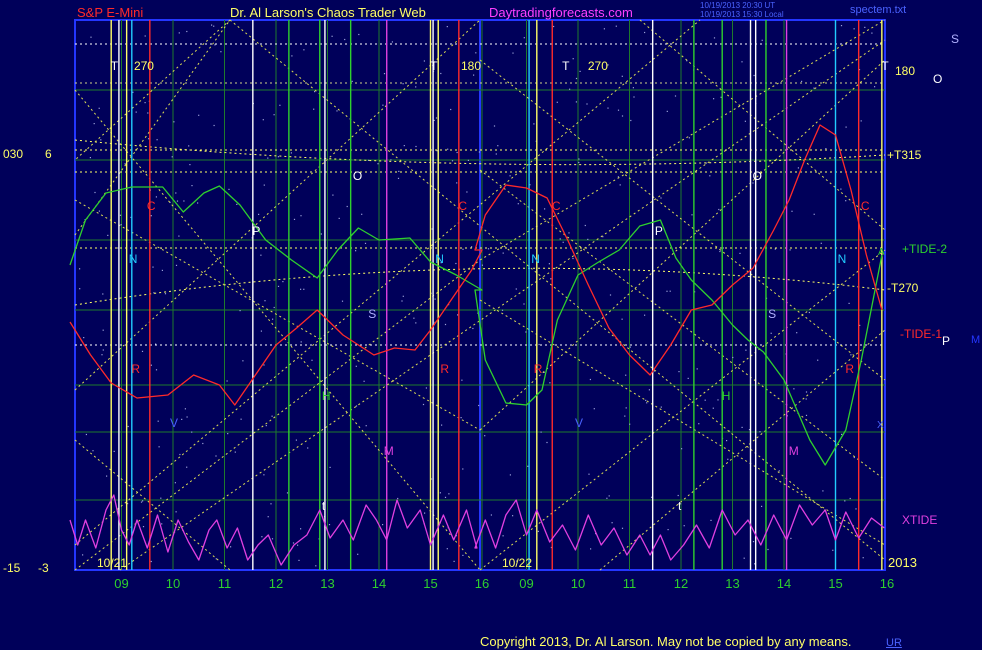 This screenshot has height=650, width=982. What do you see at coordinates (842, 259) in the screenshot?
I see `event-letter: N` at bounding box center [842, 259].